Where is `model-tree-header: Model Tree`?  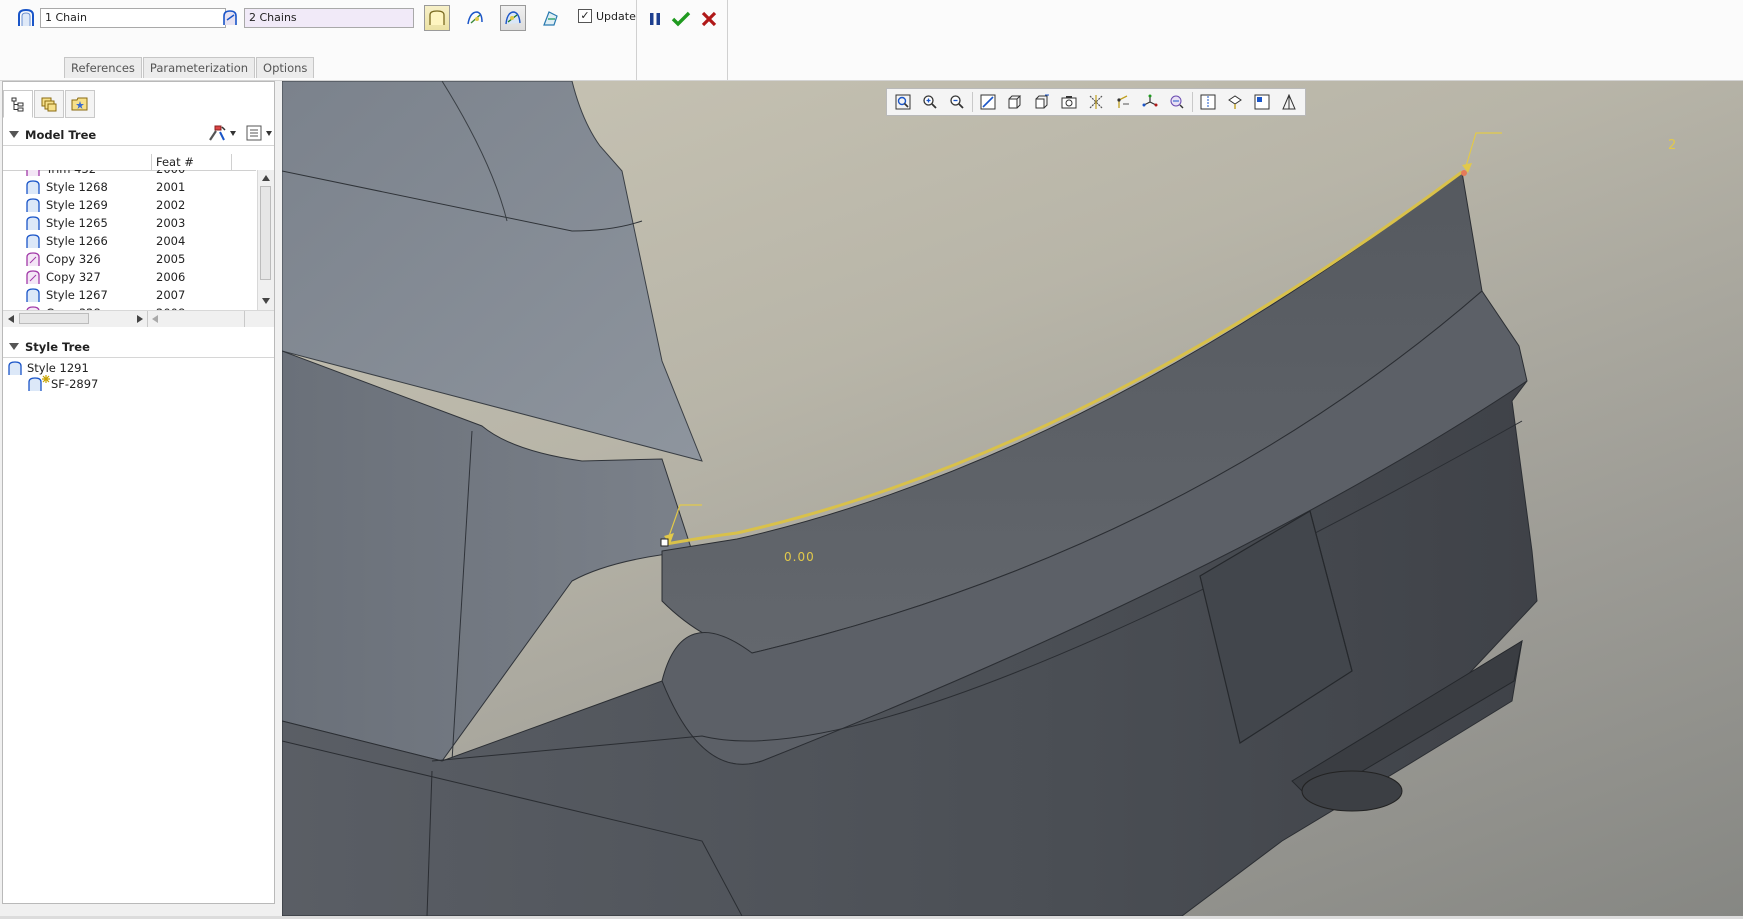 model-tree-header: Model Tree is located at coordinates (138, 135).